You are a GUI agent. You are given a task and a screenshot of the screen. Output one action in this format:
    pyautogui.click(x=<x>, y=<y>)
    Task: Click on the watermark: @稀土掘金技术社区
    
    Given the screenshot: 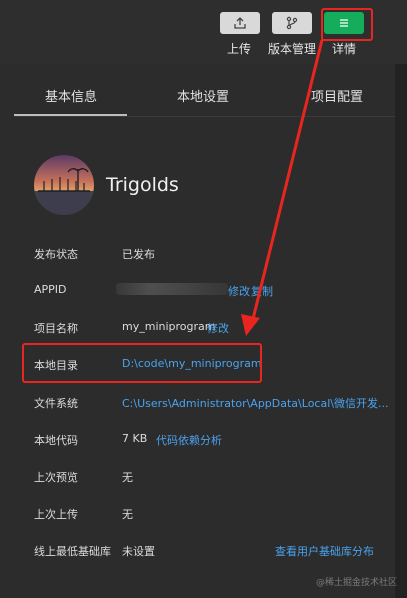 What is the action you would take?
    pyautogui.click(x=357, y=583)
    